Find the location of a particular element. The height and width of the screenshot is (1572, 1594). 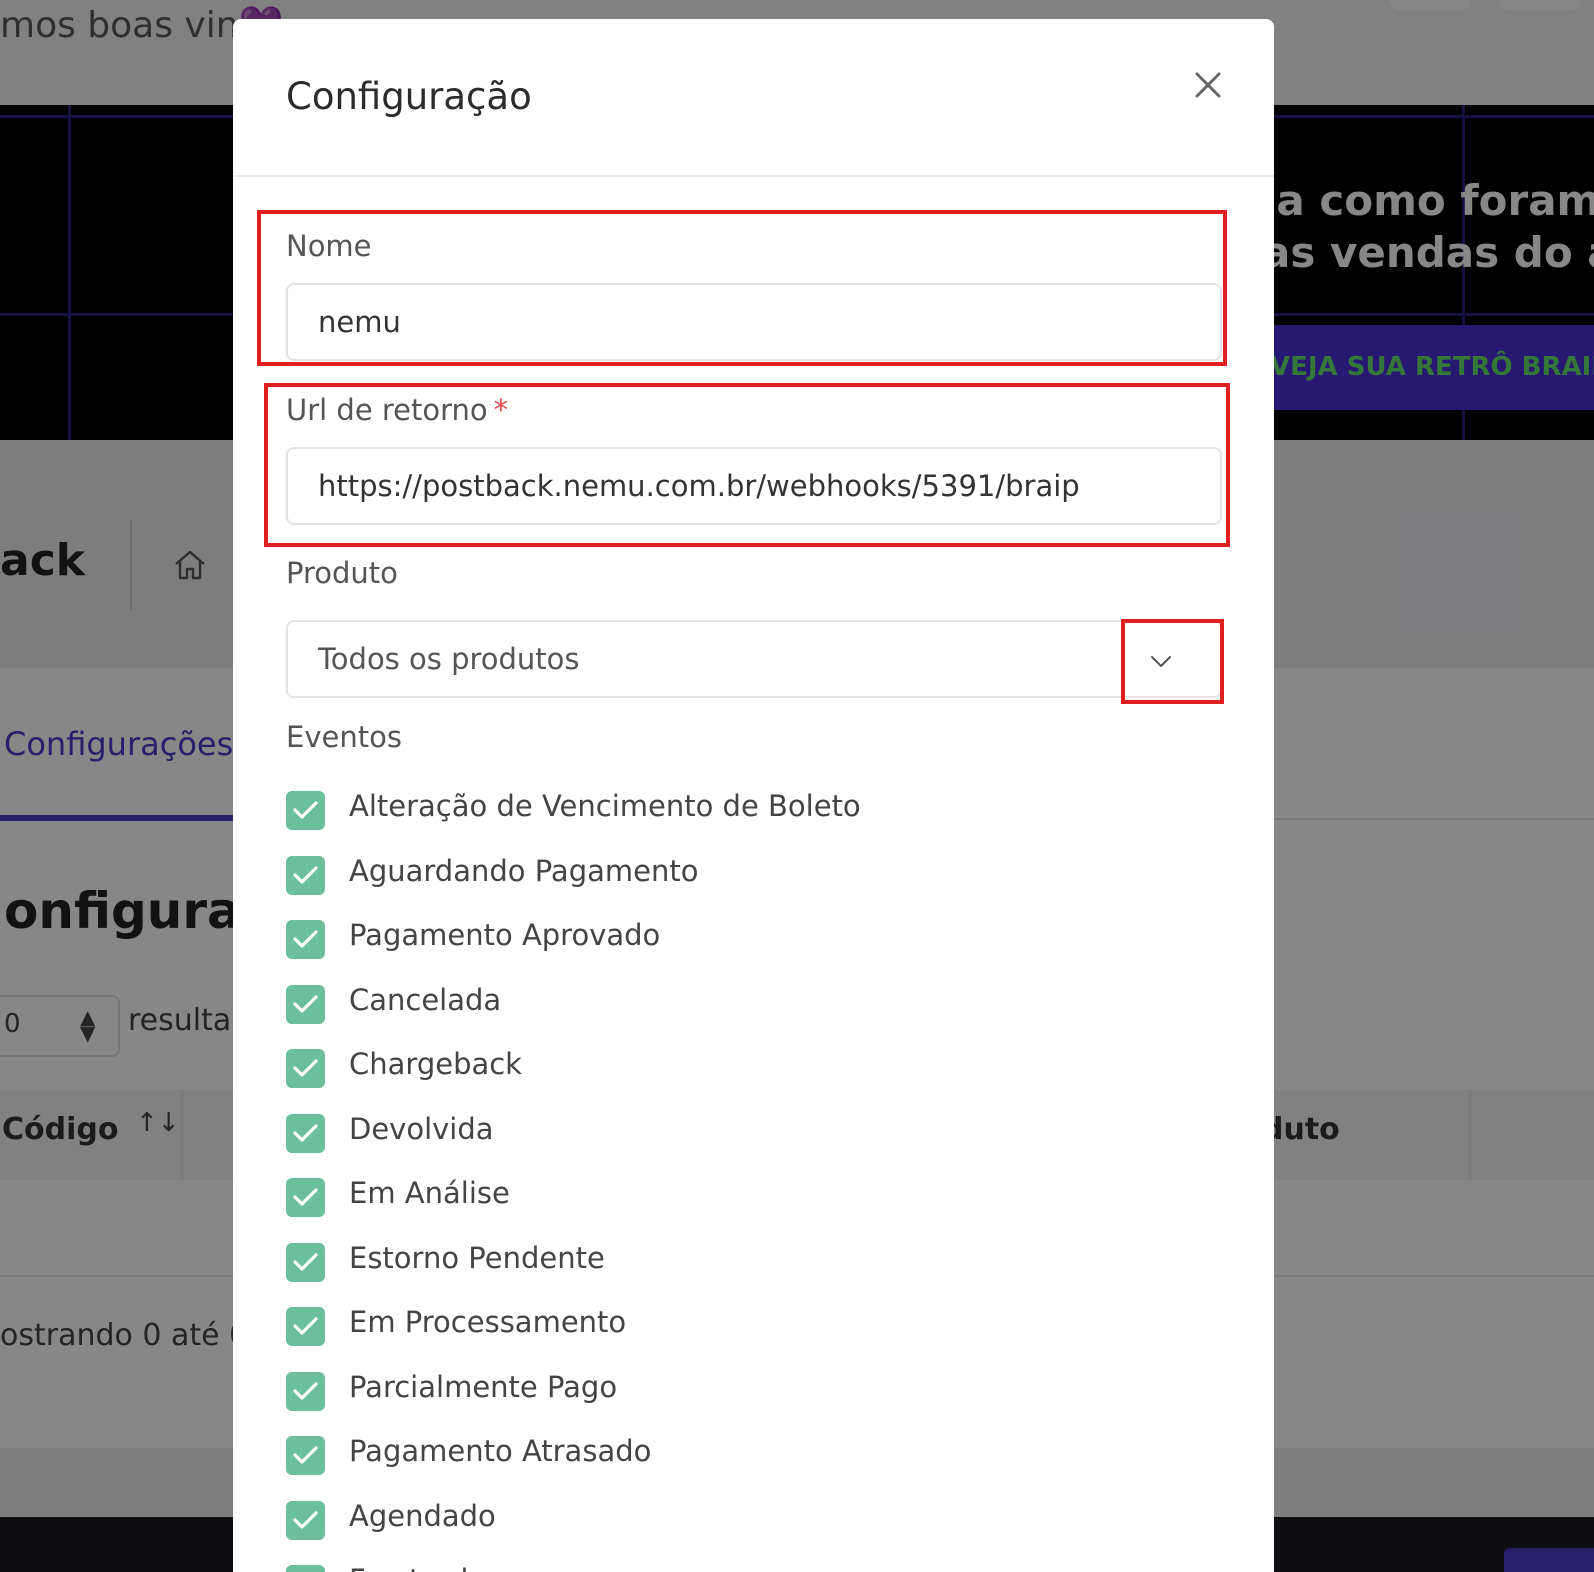

url-label: Url de retorno * is located at coordinates (397, 410).